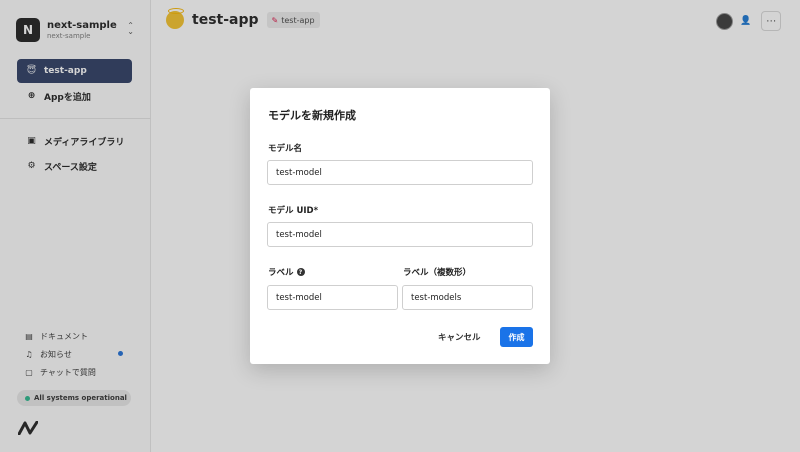  Describe the element at coordinates (285, 149) in the screenshot. I see `model-name-label: モデル名` at that location.